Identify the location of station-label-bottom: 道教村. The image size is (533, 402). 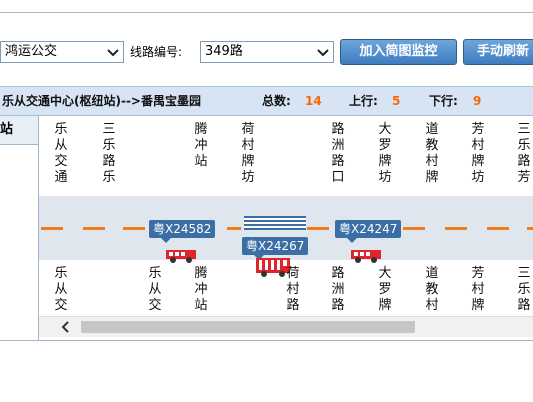
(432, 289).